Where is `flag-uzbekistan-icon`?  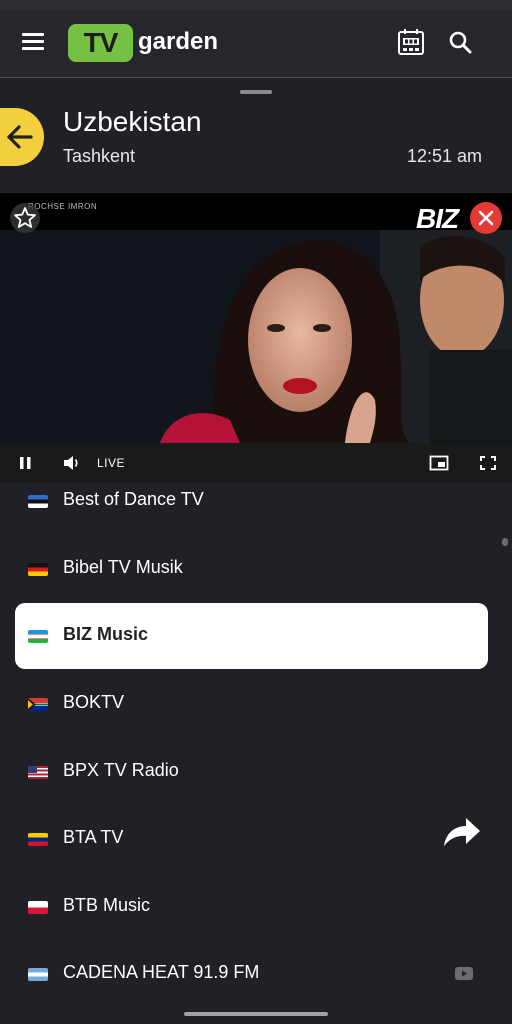
flag-uzbekistan-icon is located at coordinates (38, 636).